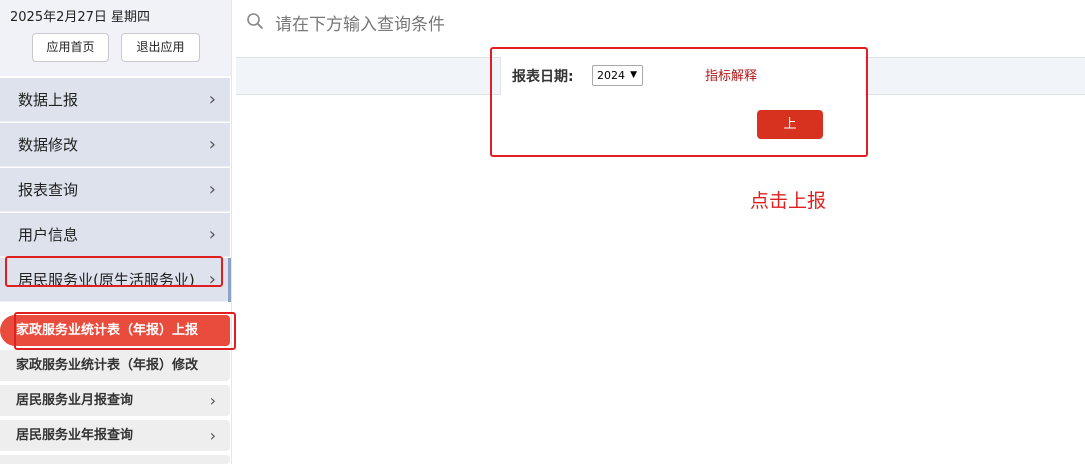  I want to click on search-placeholder: 请在下方输入查询条件, so click(360, 22).